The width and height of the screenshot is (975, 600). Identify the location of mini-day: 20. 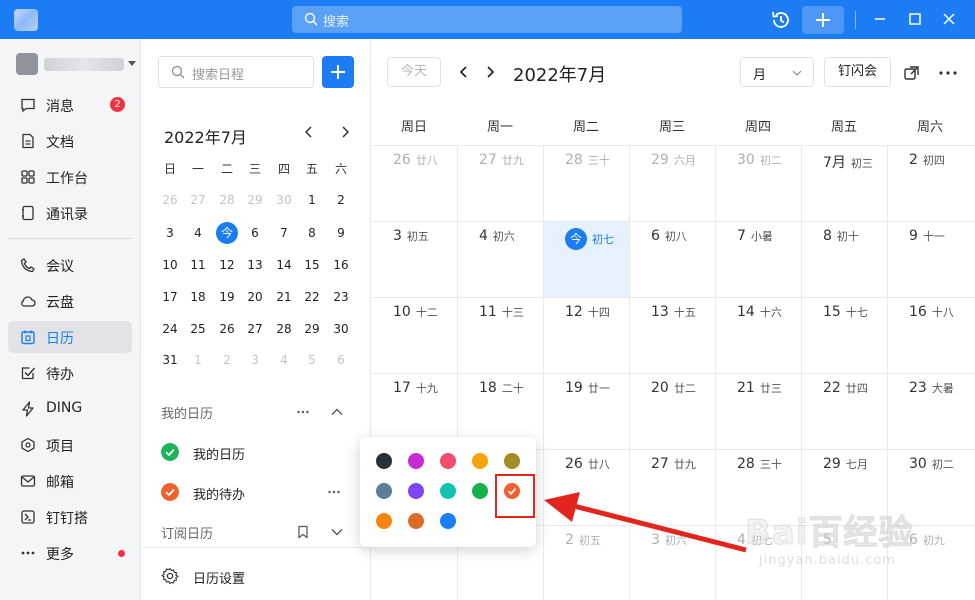
(255, 297).